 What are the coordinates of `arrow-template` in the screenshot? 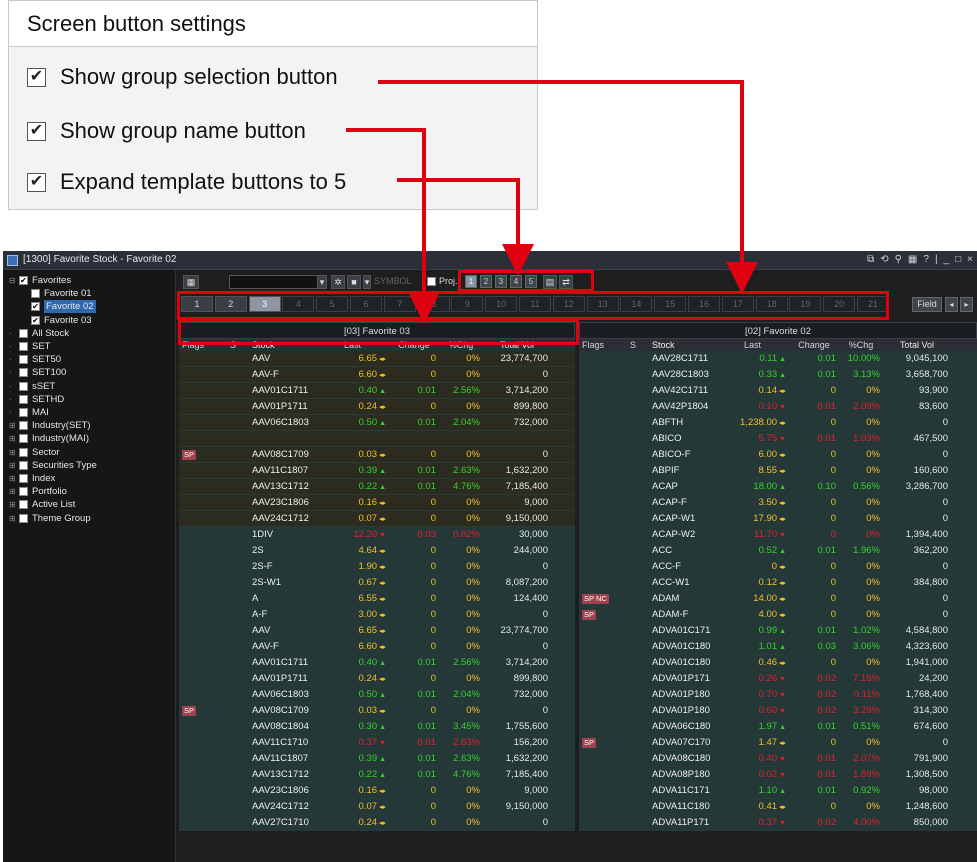 It's located at (465, 227).